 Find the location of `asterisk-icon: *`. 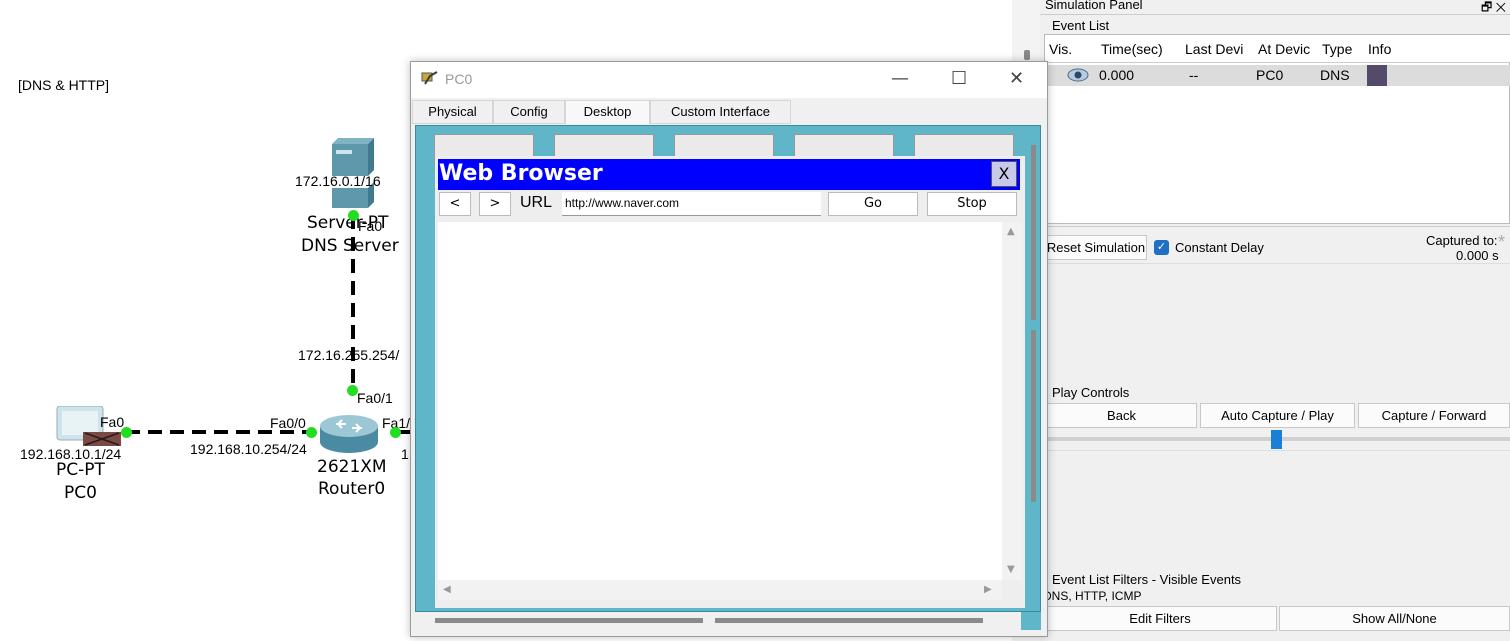

asterisk-icon: * is located at coordinates (1502, 242).